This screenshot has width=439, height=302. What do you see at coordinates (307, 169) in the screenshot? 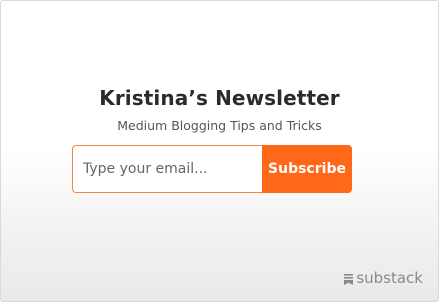
I see `subscribe-button: Subscribe` at bounding box center [307, 169].